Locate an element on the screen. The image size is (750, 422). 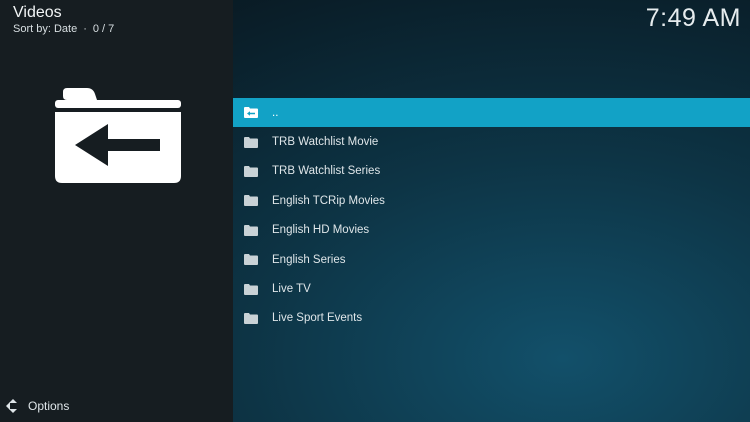
list-item: English TCRip Movies is located at coordinates (491, 200).